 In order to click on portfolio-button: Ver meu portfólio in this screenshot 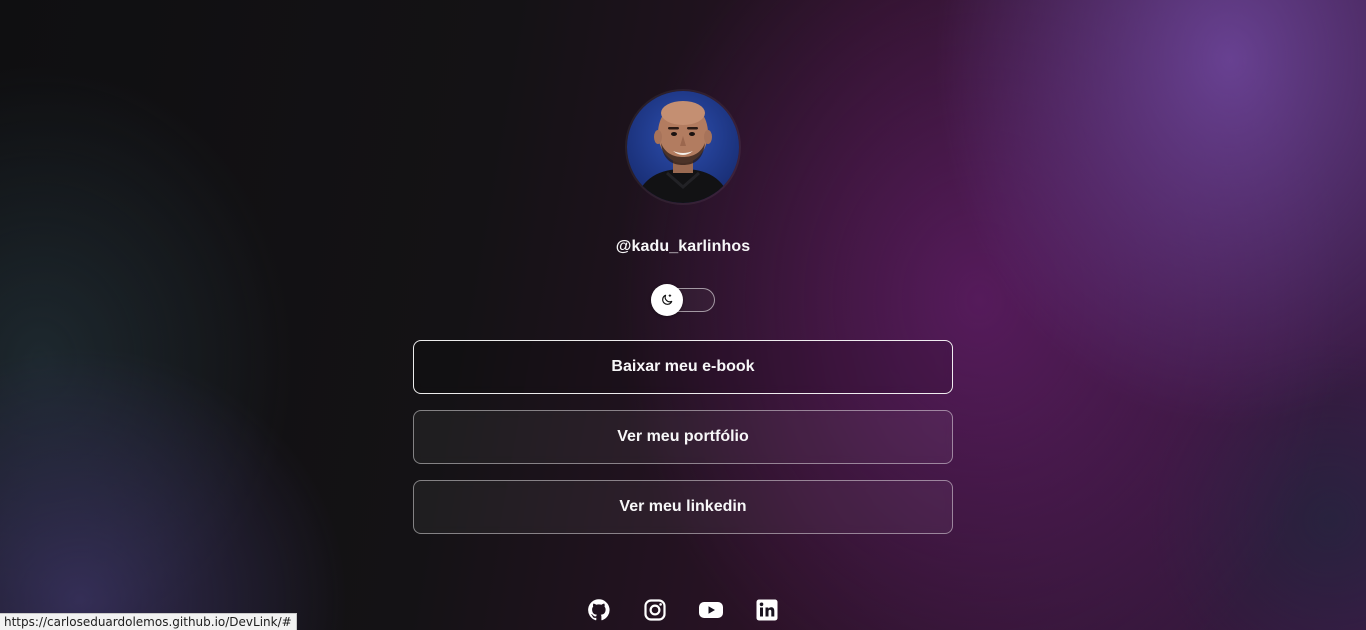, I will do `click(683, 437)`.